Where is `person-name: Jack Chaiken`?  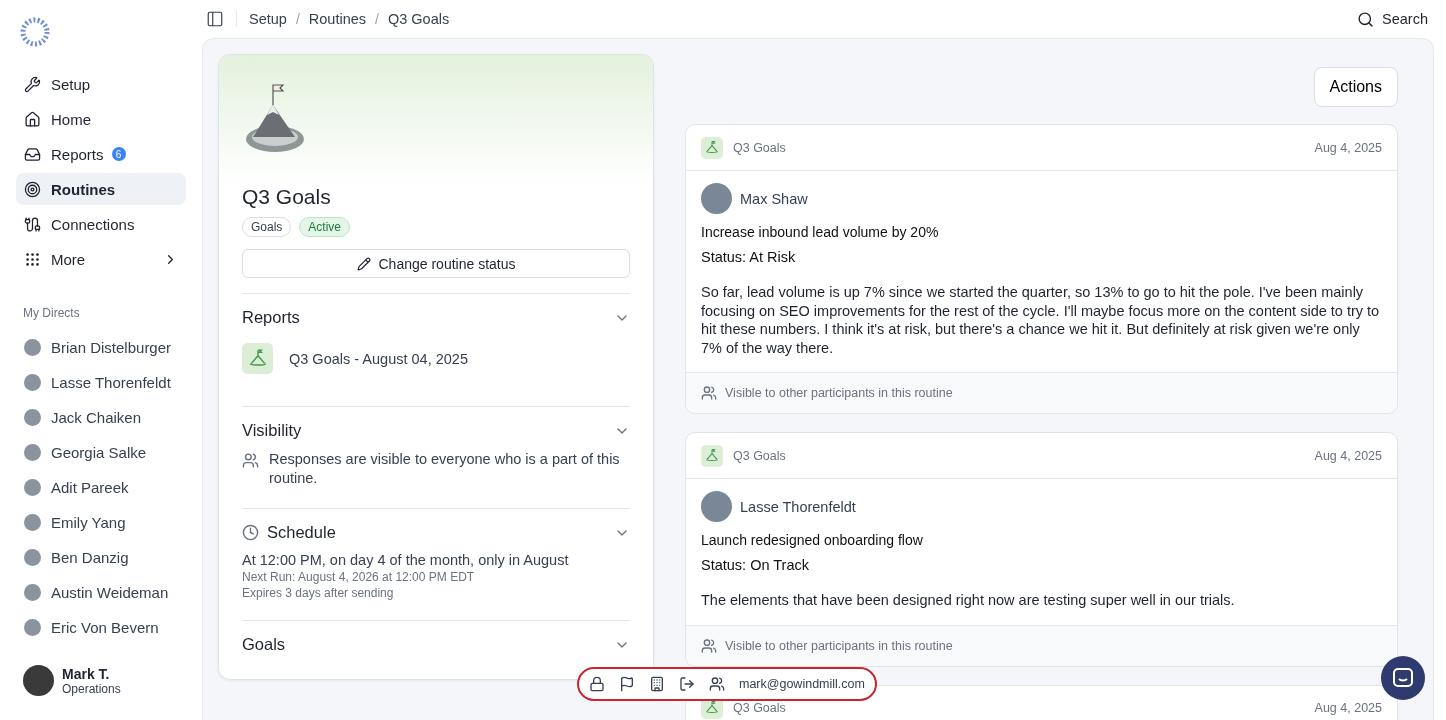
person-name: Jack Chaiken is located at coordinates (96, 417).